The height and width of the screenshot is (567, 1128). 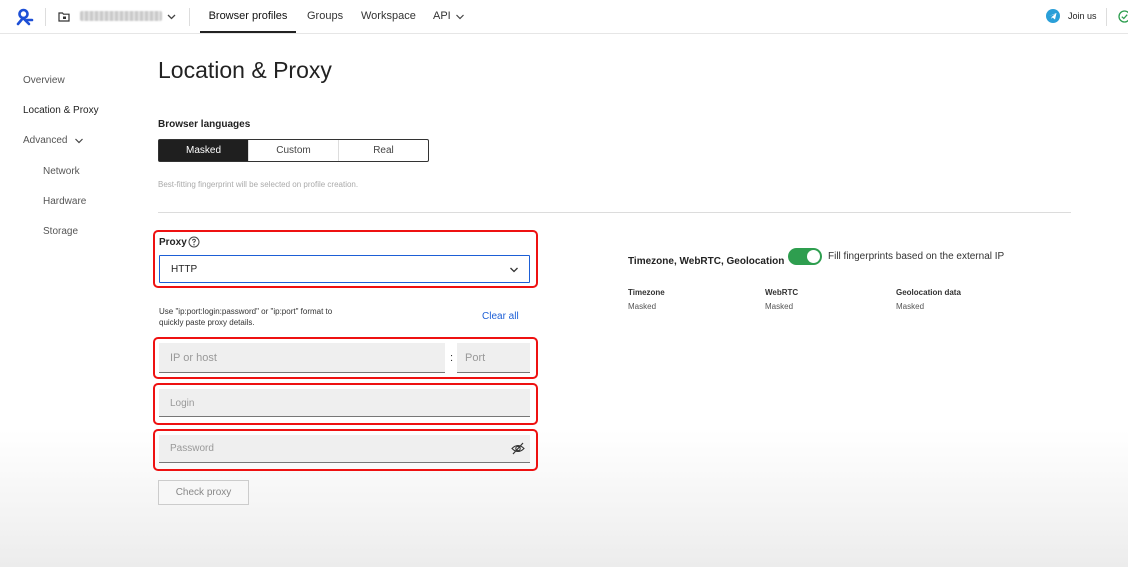 What do you see at coordinates (383, 150) in the screenshot?
I see `segment-real: Real` at bounding box center [383, 150].